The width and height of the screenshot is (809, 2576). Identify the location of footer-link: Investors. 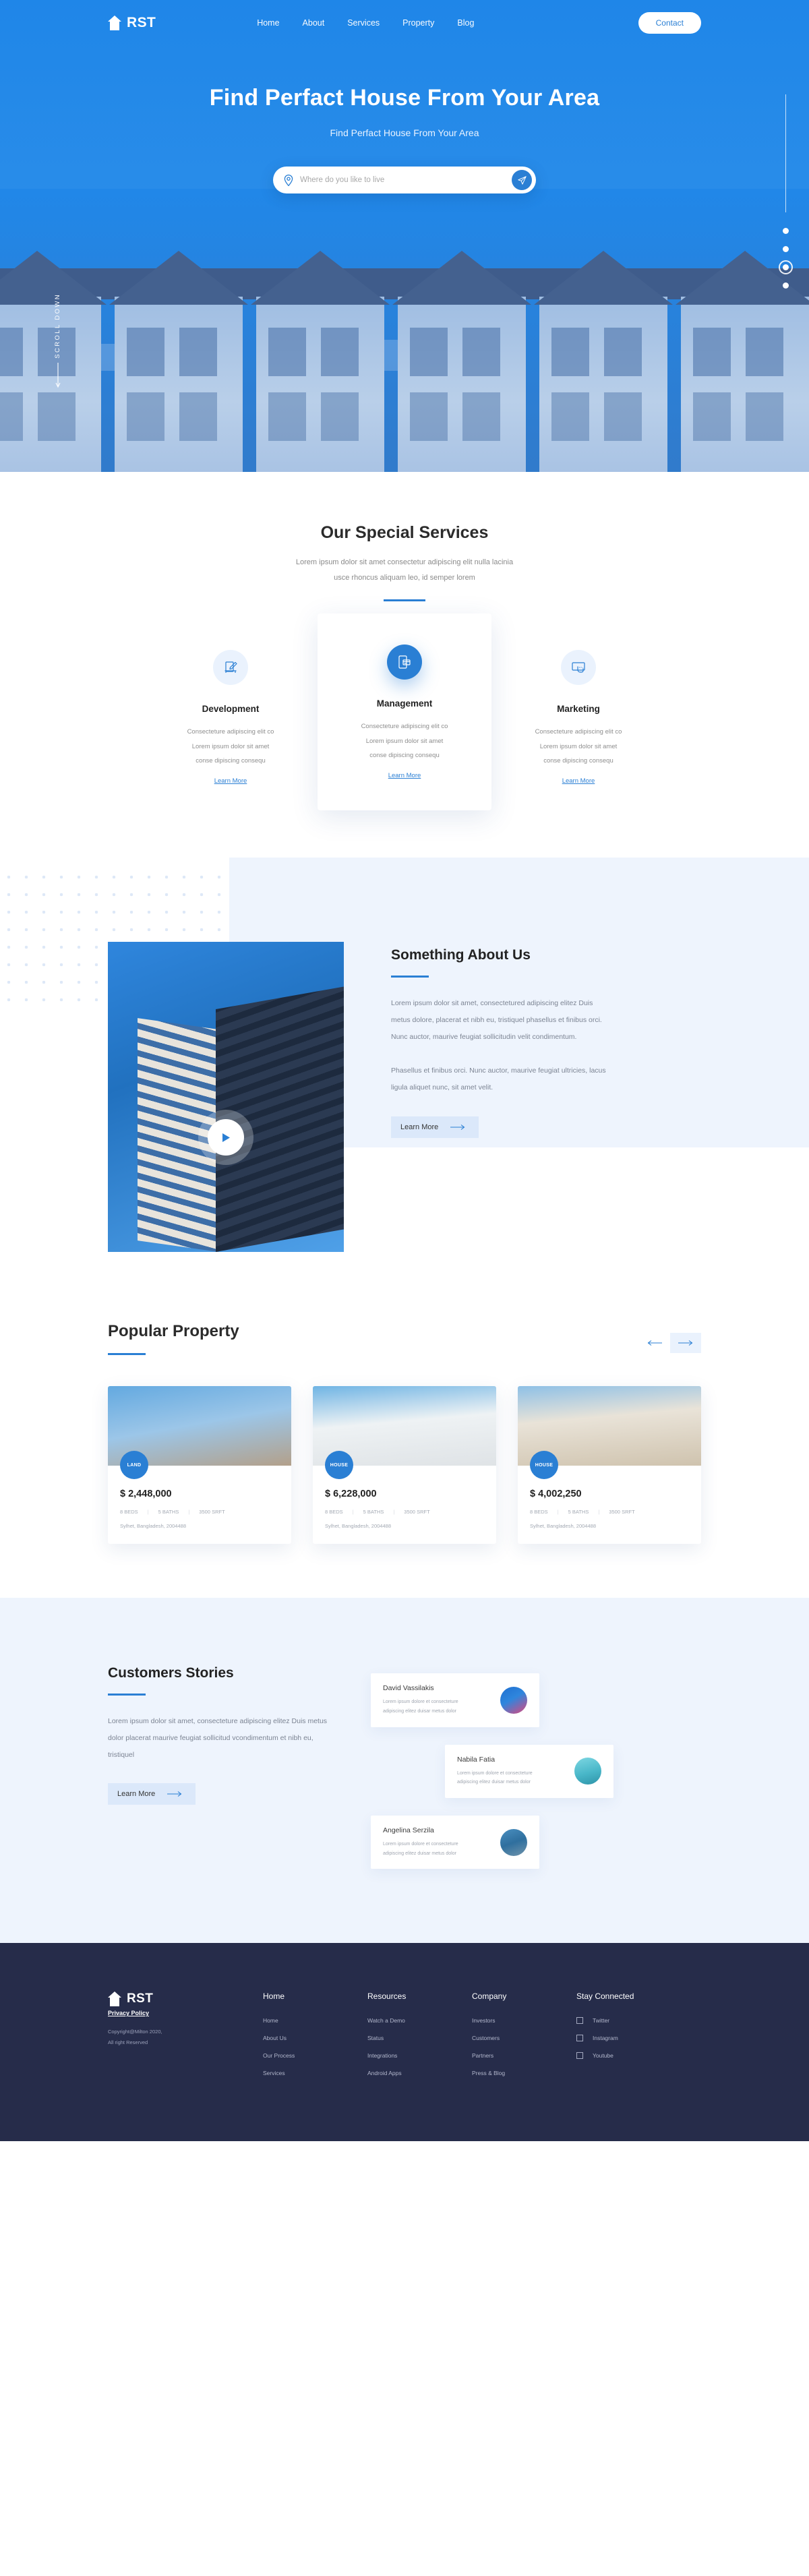
(524, 2021).